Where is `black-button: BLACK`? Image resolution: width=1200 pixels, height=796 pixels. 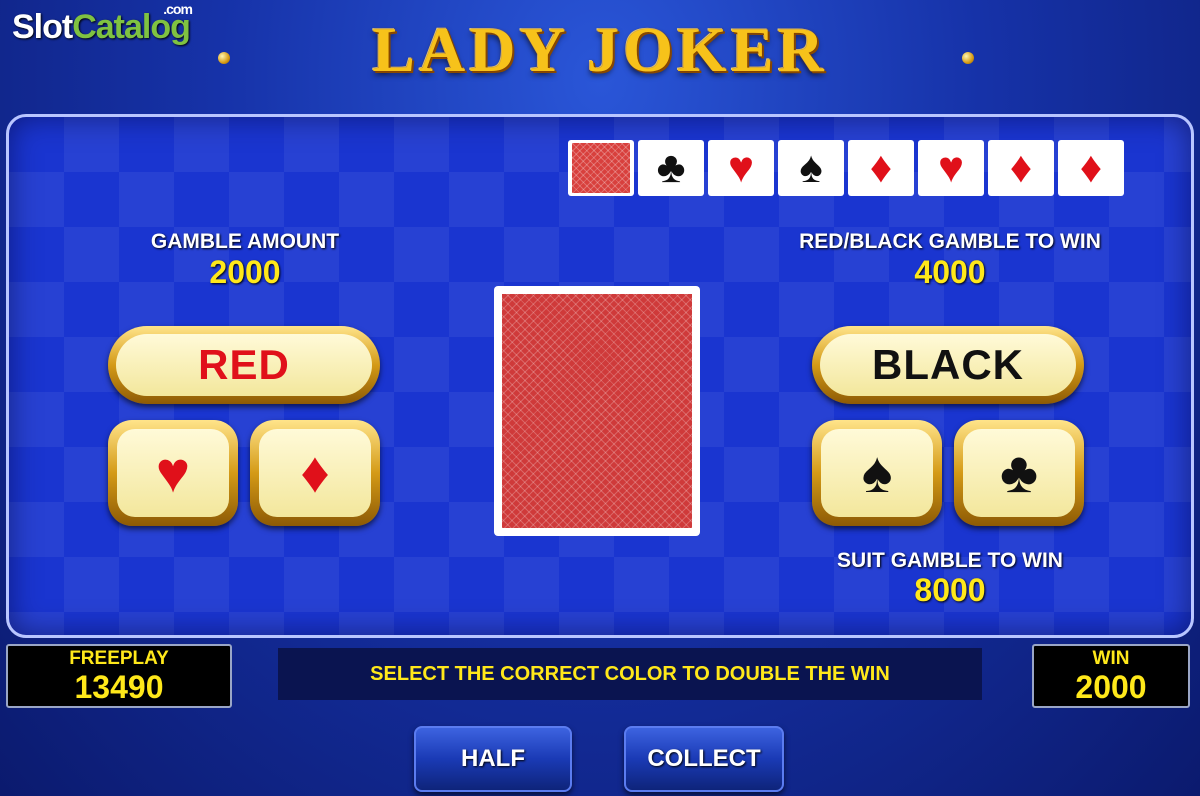
black-button: BLACK is located at coordinates (948, 365).